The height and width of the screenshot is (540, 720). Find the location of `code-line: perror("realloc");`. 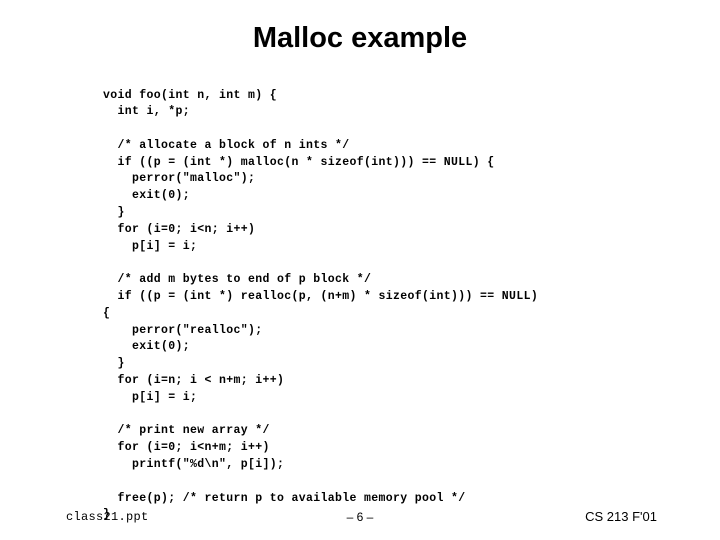

code-line: perror("realloc"); is located at coordinates (183, 330).